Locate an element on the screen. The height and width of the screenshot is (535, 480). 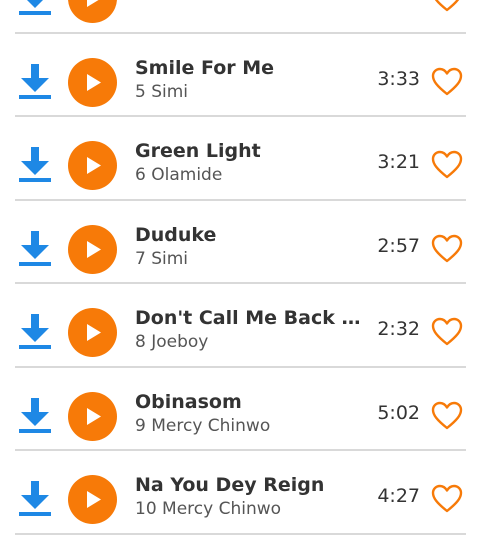
track-title: Smile For Me is located at coordinates (205, 67).